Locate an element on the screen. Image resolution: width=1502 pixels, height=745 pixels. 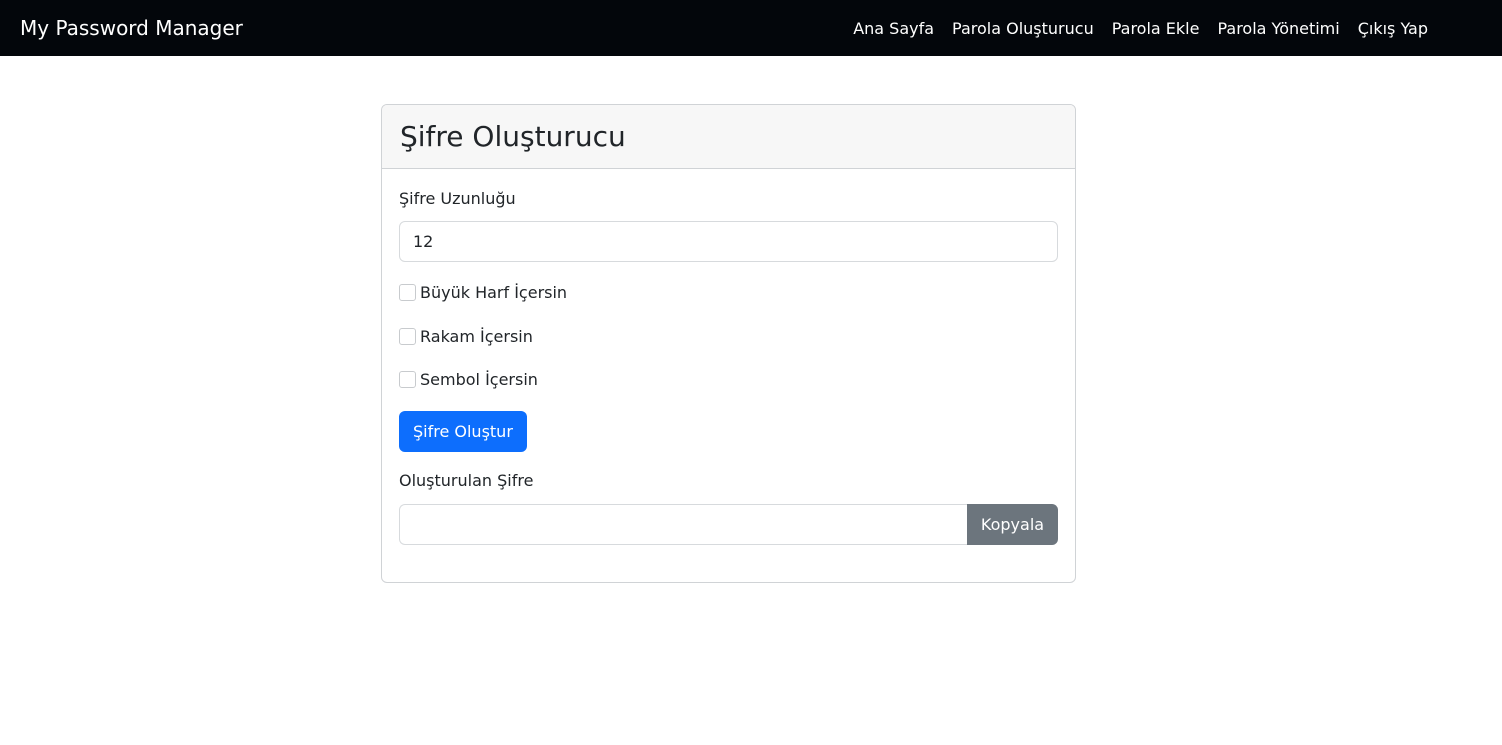
generated-password-group: Kopyala is located at coordinates (728, 524).